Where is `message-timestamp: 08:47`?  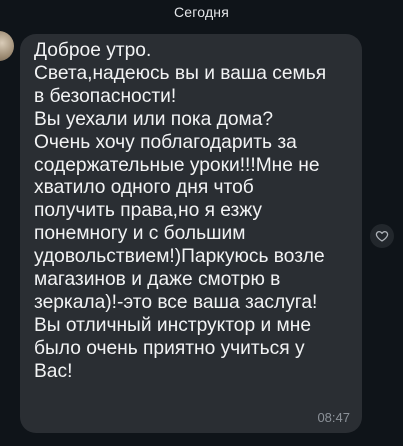
message-timestamp: 08:47 is located at coordinates (333, 417).